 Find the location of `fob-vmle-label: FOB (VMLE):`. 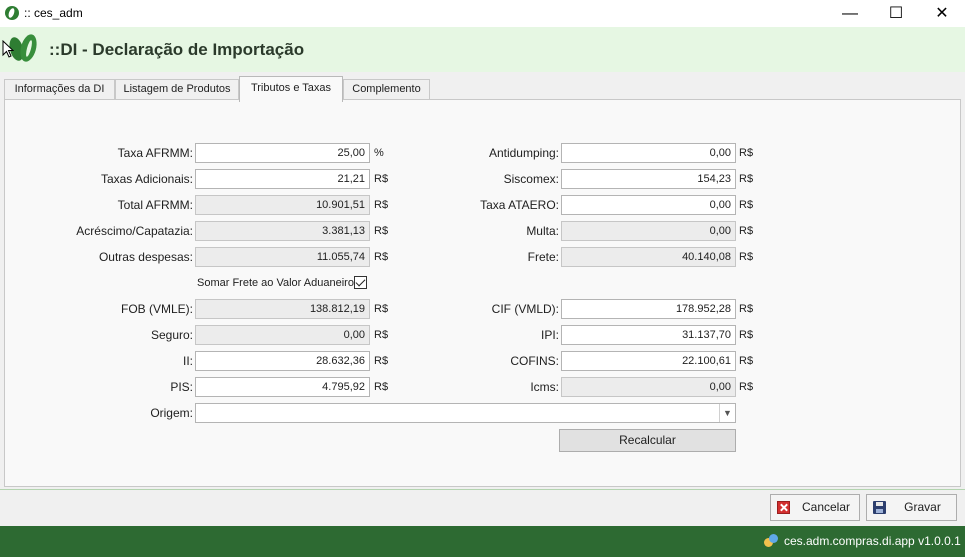

fob-vmle-label: FOB (VMLE): is located at coordinates (156, 309).